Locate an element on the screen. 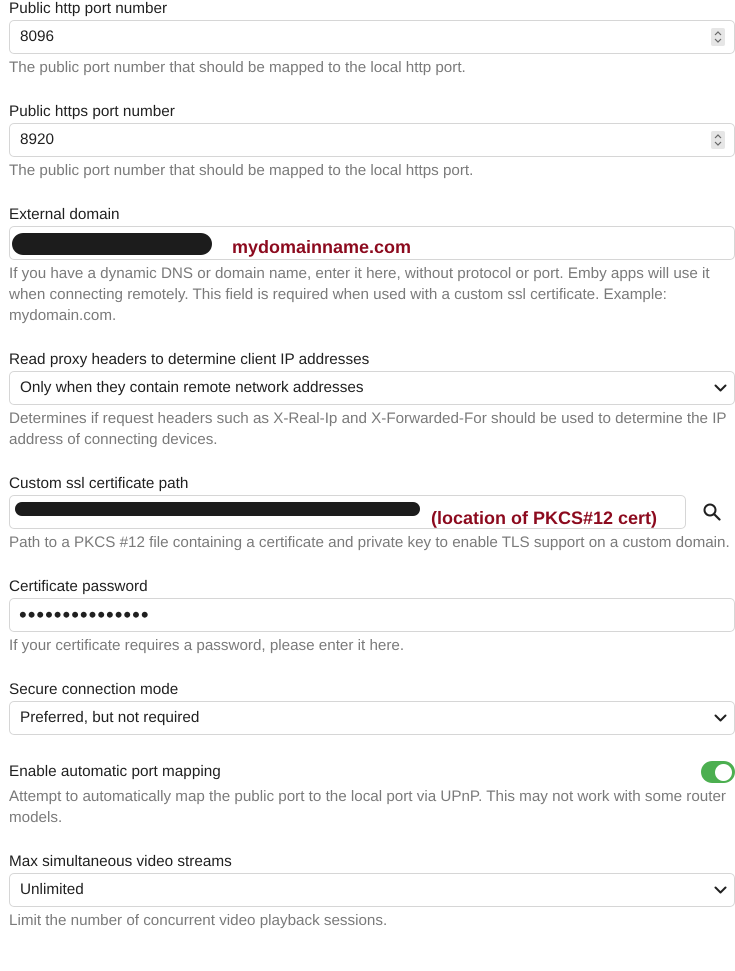 The width and height of the screenshot is (735, 971). field-label: Certificate password is located at coordinates (78, 587).